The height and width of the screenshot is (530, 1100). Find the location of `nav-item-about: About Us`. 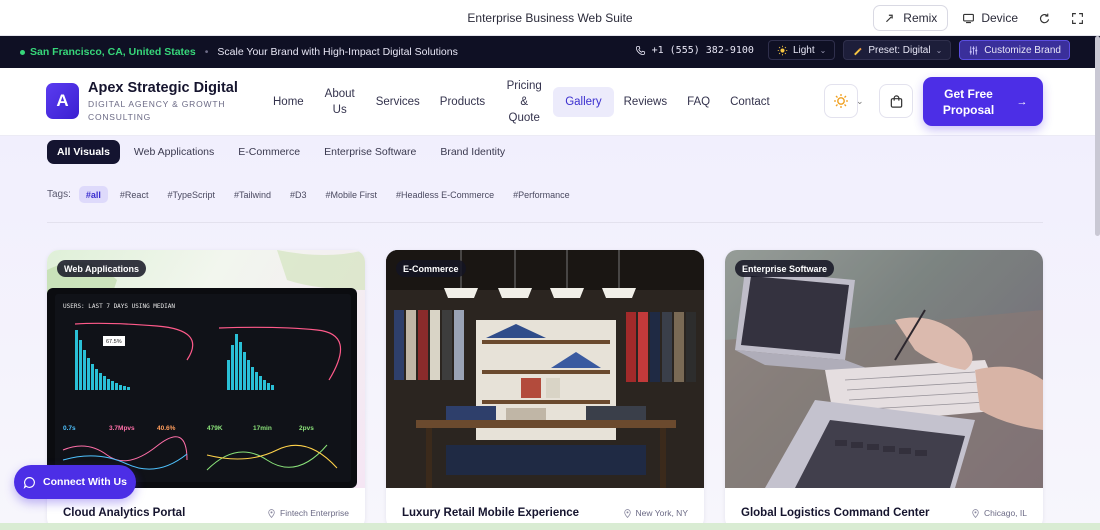

nav-item-about: About Us is located at coordinates (340, 102).